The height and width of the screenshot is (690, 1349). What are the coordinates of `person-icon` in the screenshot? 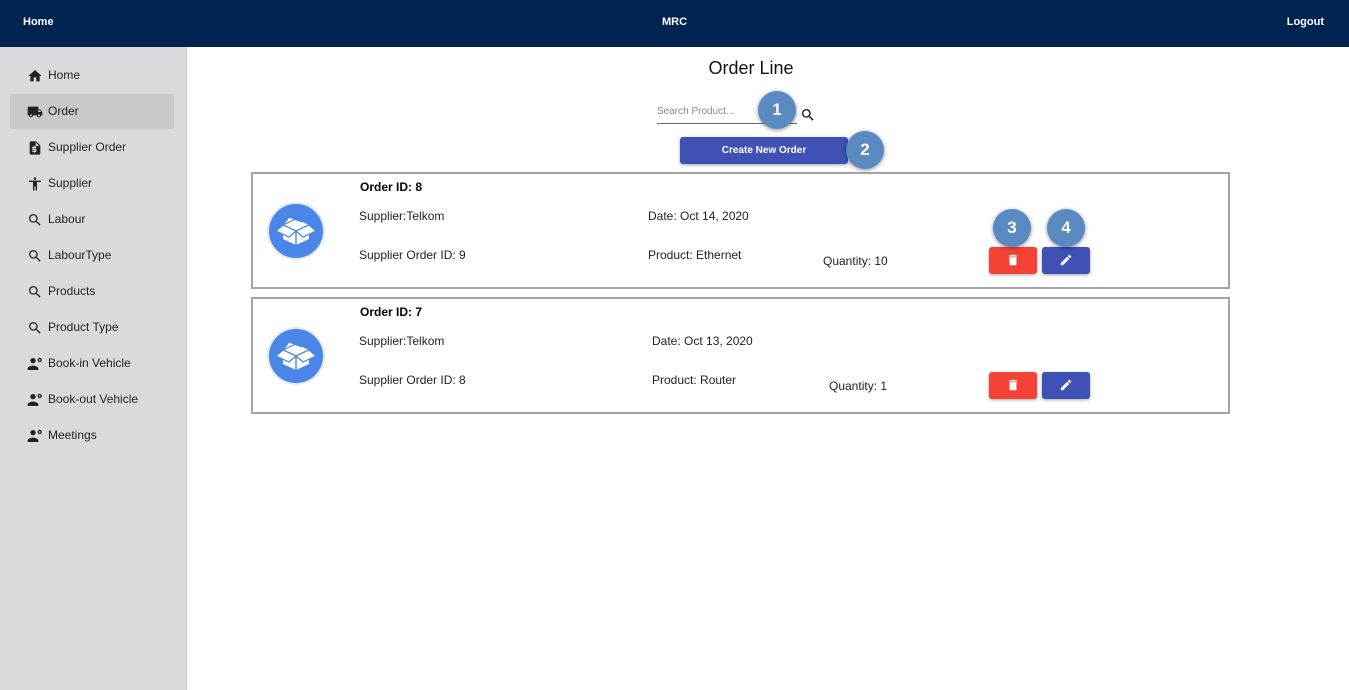 It's located at (35, 184).